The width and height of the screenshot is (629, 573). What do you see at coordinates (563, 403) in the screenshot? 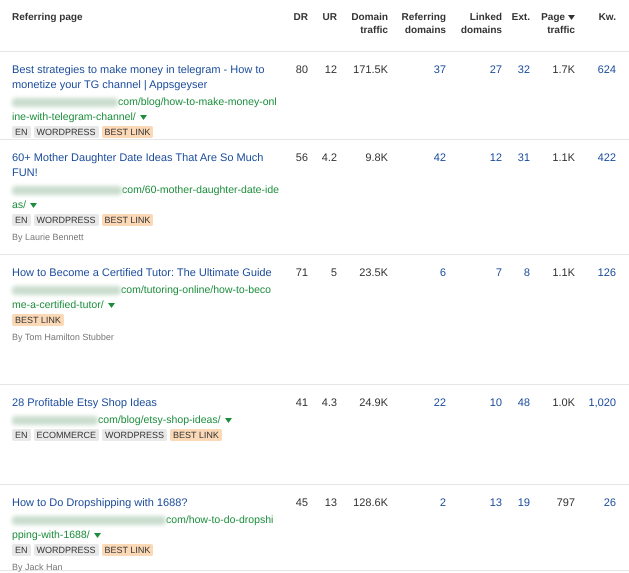
I see `table-cell-text: 1.0K` at bounding box center [563, 403].